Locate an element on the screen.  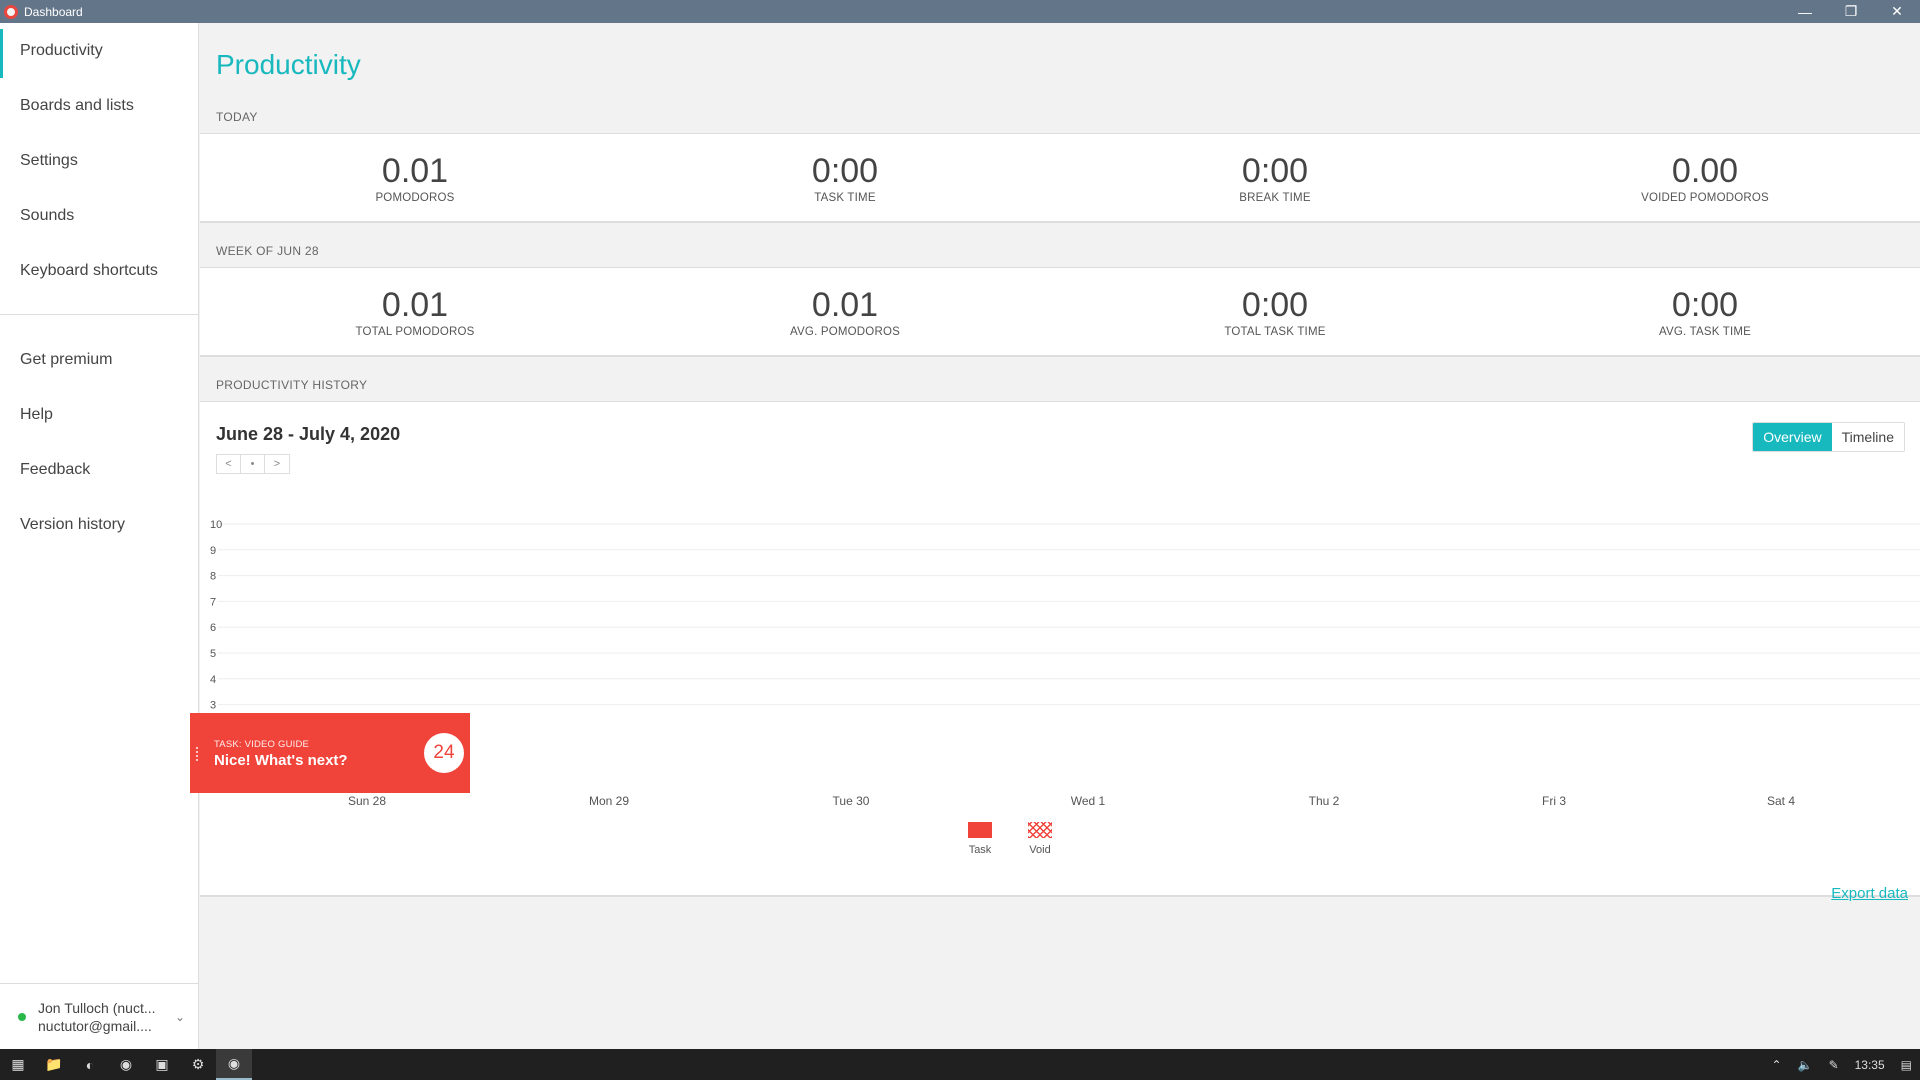
sidebar-item-label: Productivity is located at coordinates (61, 50).